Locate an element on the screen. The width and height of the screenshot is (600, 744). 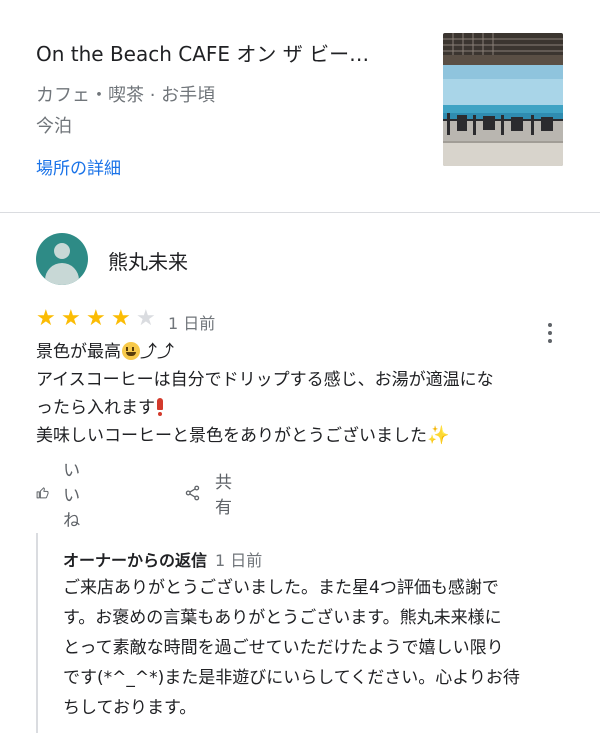
section-divider is located at coordinates (300, 212).